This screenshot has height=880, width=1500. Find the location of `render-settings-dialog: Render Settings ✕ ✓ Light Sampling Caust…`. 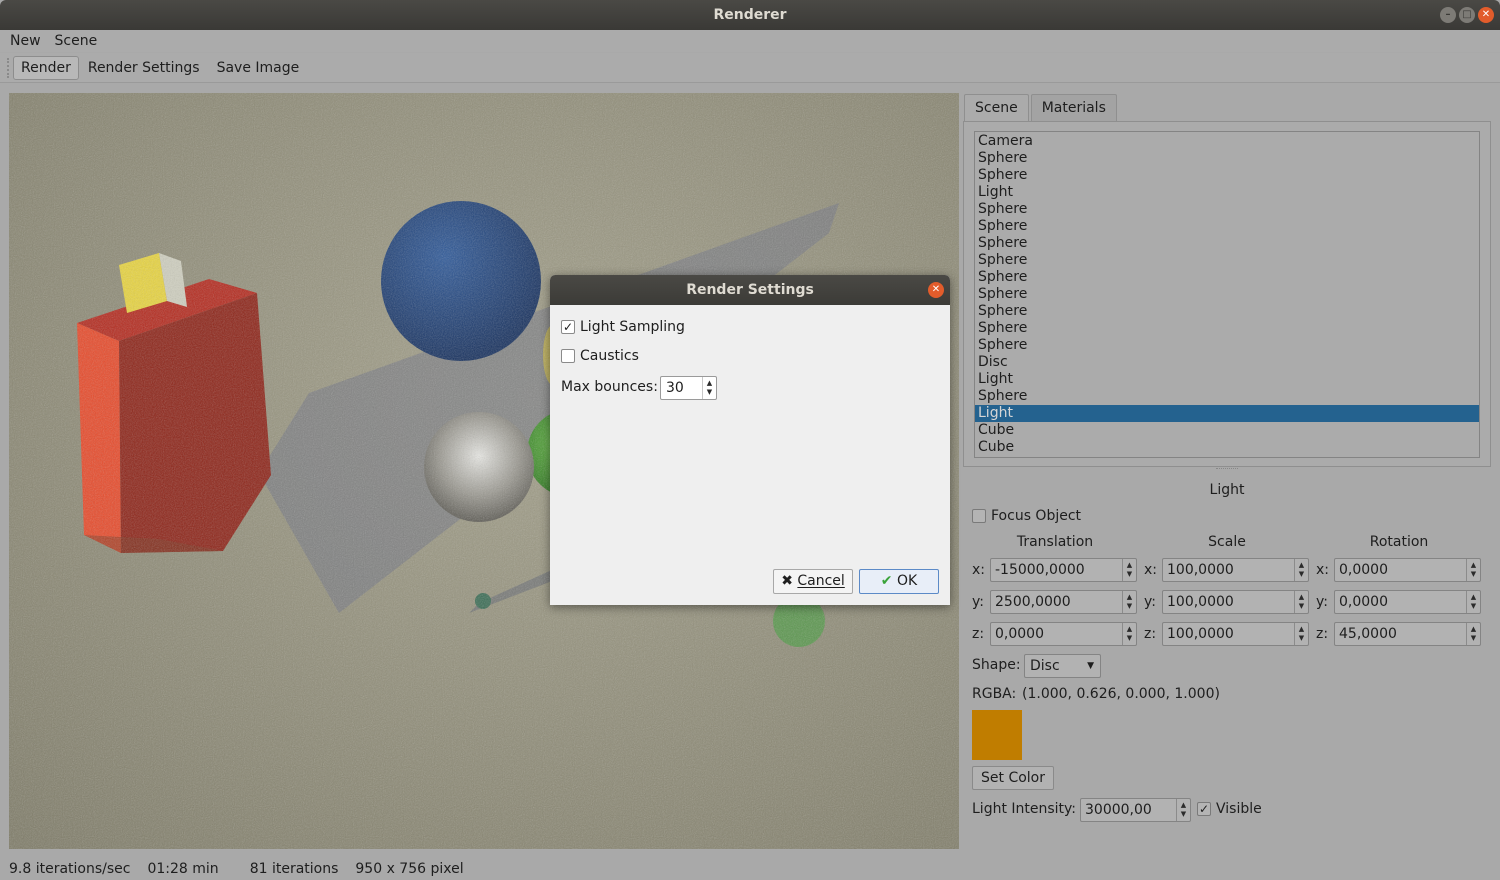

render-settings-dialog: Render Settings ✕ ✓ Light Sampling Caust… is located at coordinates (750, 440).